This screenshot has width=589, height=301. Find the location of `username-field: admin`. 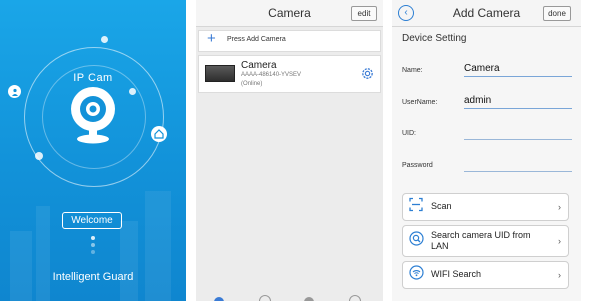

username-field: admin is located at coordinates (518, 102).